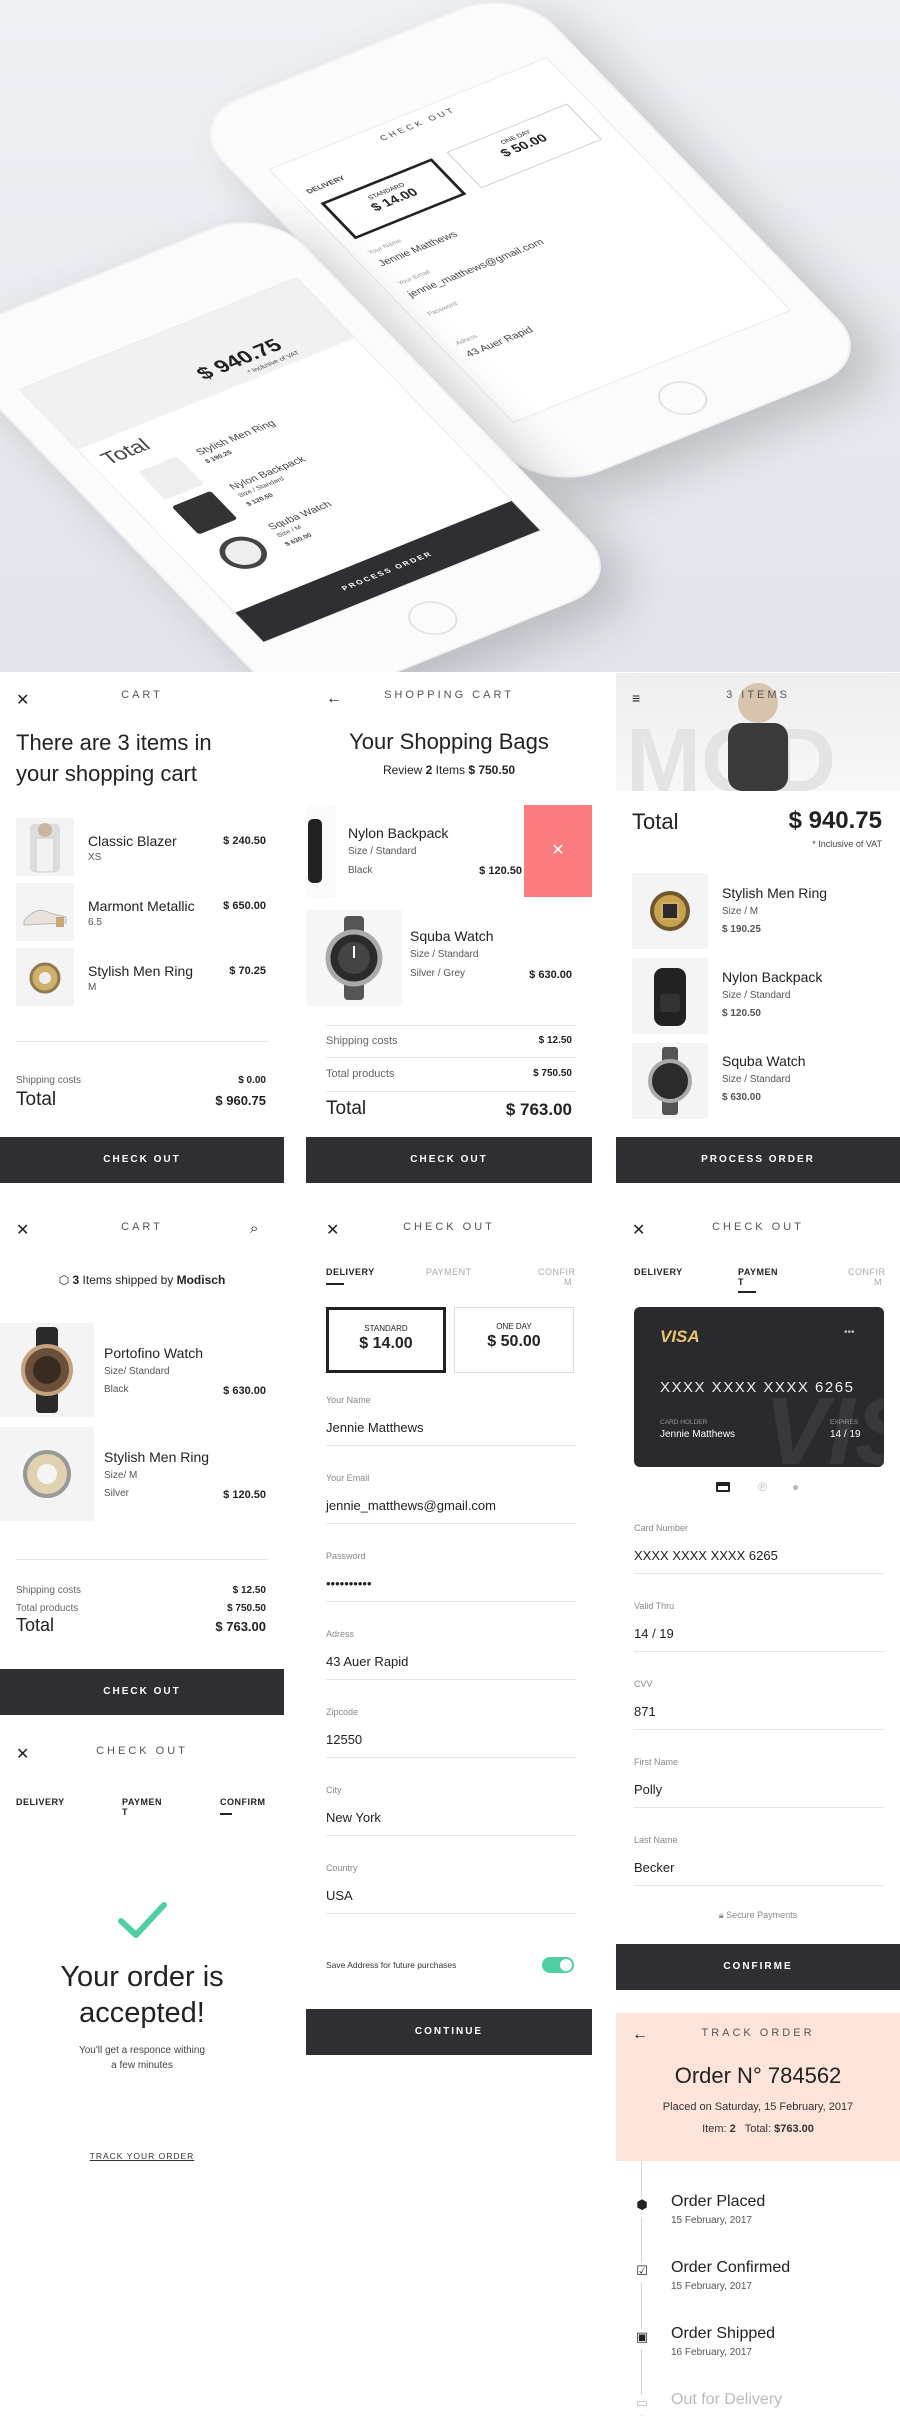 The height and width of the screenshot is (2416, 900). I want to click on backpack-image, so click(670, 997).